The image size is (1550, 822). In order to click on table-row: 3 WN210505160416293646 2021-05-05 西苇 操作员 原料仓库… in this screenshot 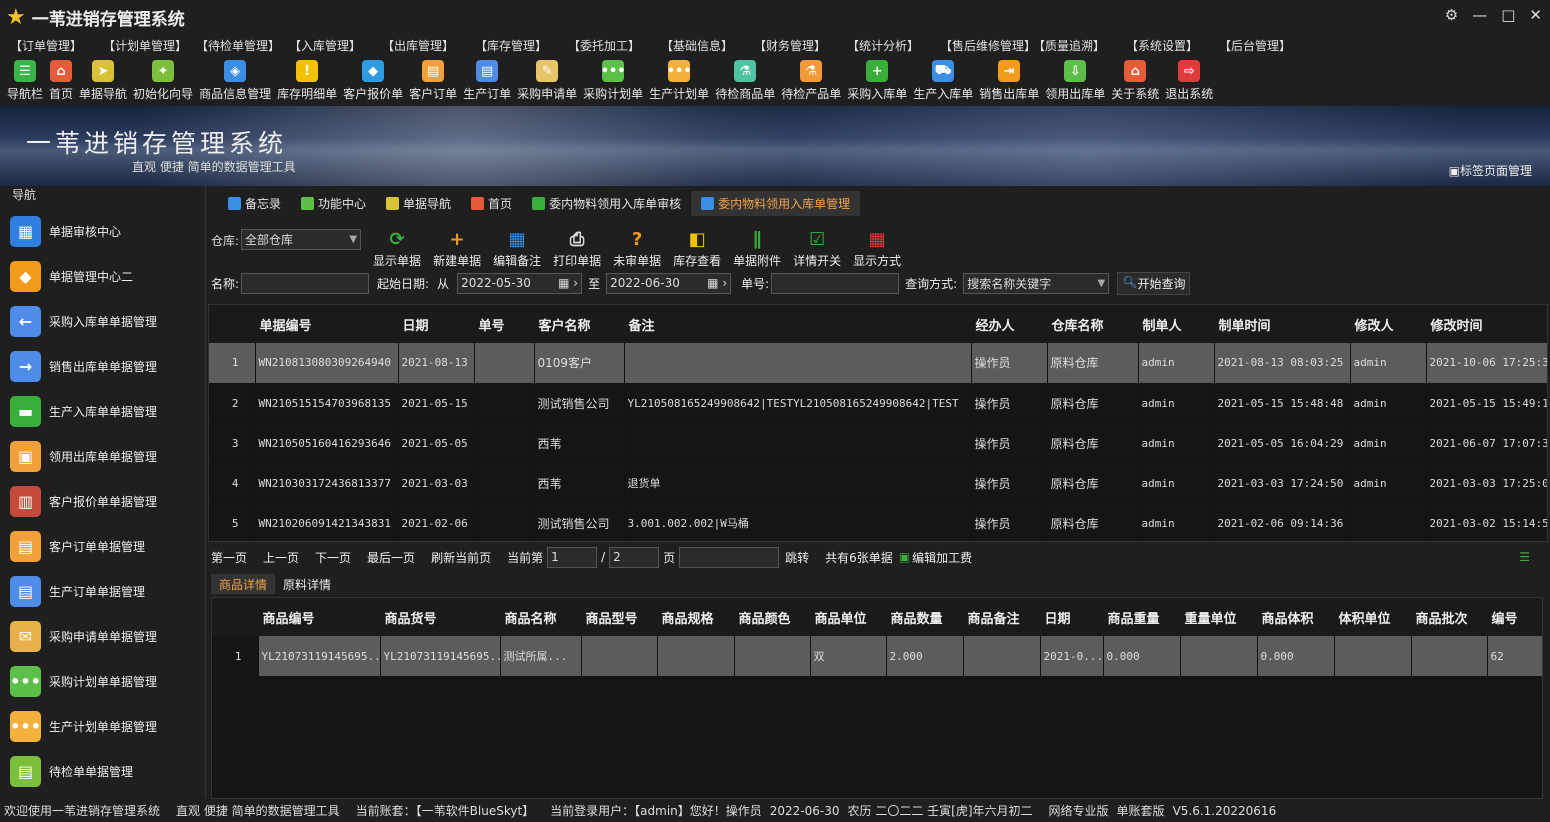, I will do `click(878, 443)`.